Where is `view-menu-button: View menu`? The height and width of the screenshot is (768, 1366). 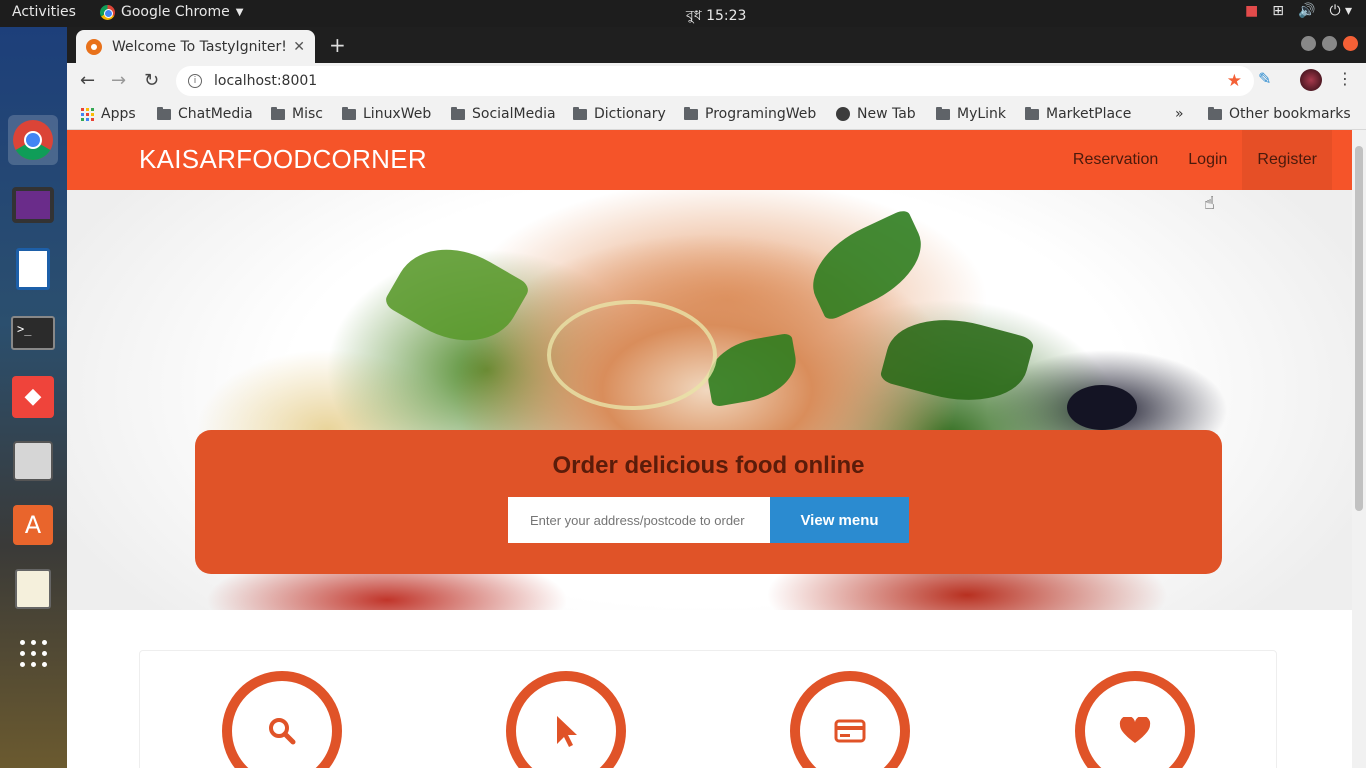 view-menu-button: View menu is located at coordinates (839, 520).